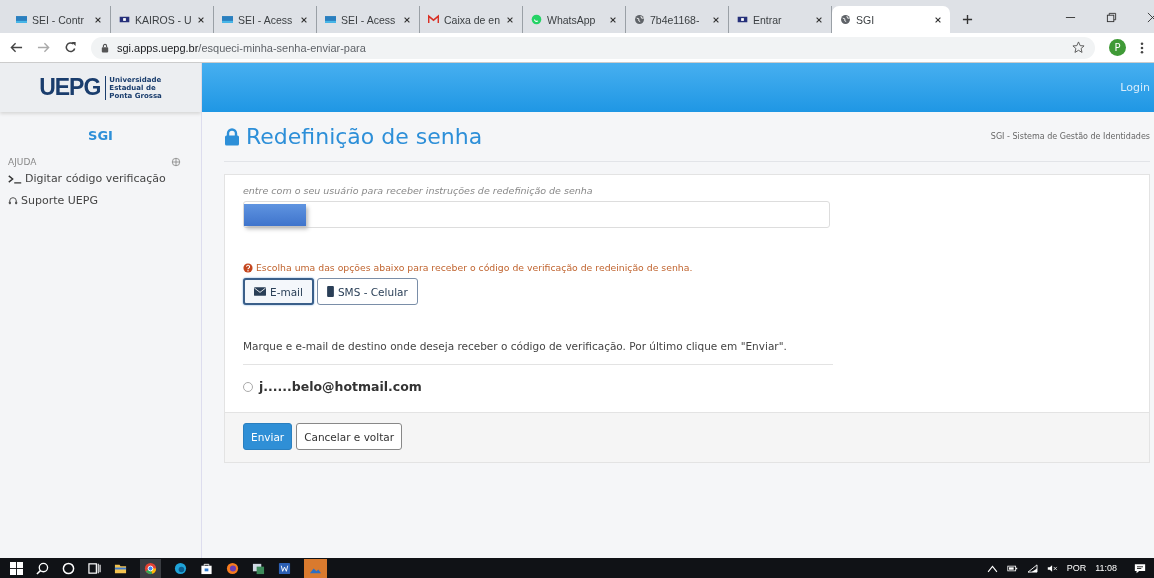  Describe the element at coordinates (1070, 136) in the screenshot. I see `page-subtitle: SGI - Sistema de Gestão de Identidades` at that location.